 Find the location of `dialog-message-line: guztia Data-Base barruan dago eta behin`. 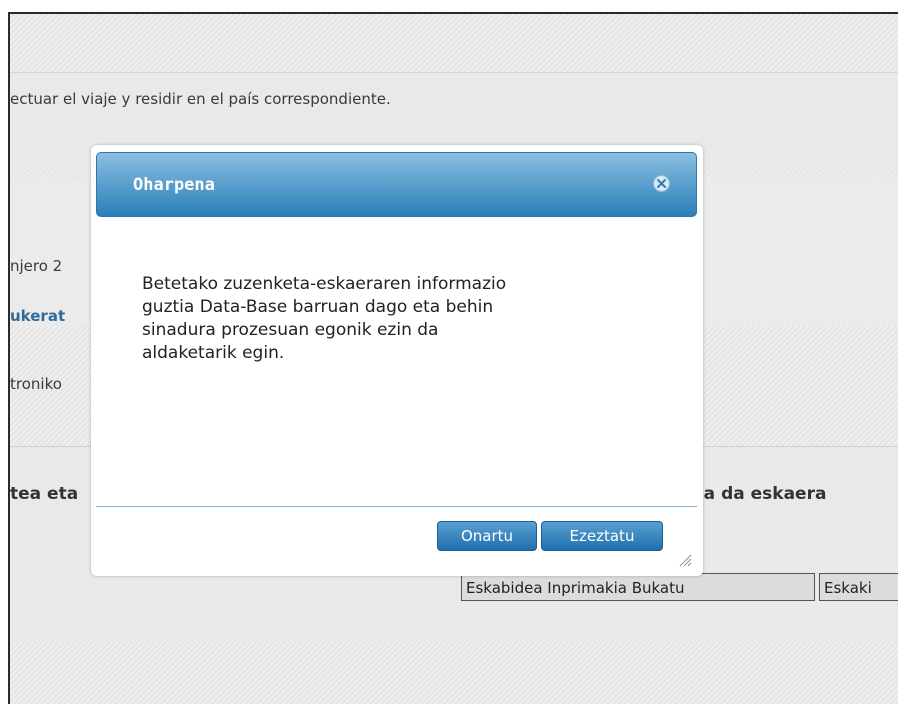

dialog-message-line: guztia Data-Base barruan dago eta behin is located at coordinates (318, 307).